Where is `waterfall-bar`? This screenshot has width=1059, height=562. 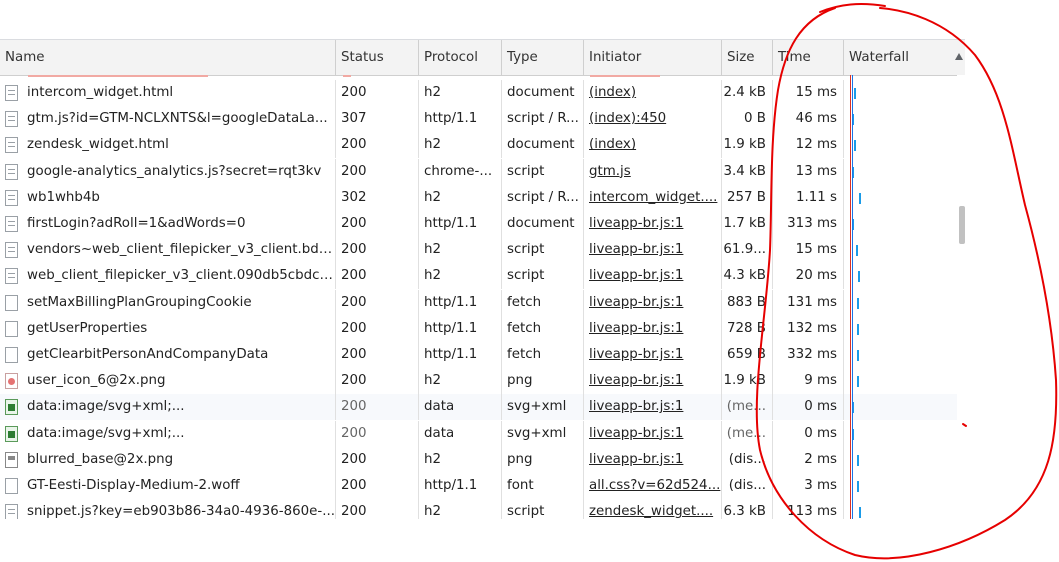
waterfall-bar is located at coordinates (855, 146).